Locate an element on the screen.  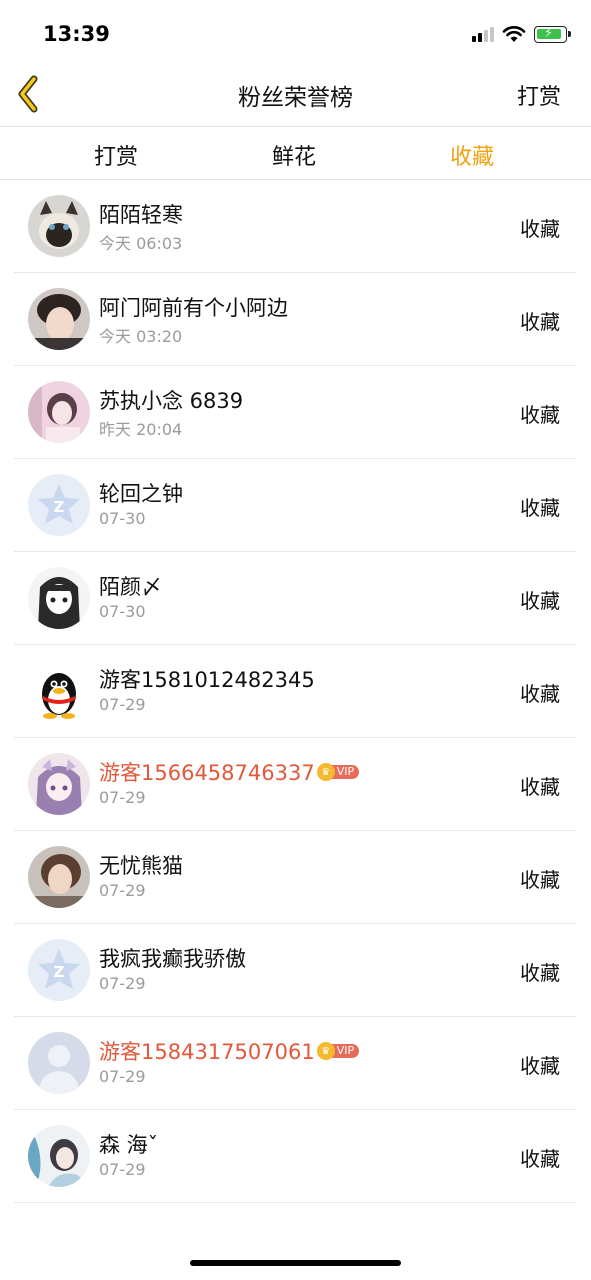
list-item: 阿门阿前有个小阿边 今天 03:20 收藏 is located at coordinates (295, 319).